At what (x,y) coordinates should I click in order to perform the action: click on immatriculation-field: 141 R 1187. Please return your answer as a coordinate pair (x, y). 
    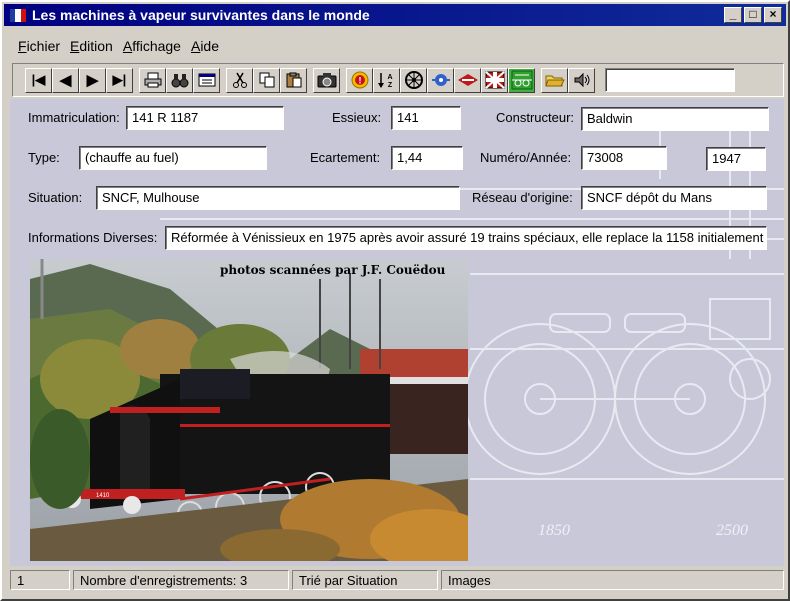
    Looking at the image, I should click on (205, 118).